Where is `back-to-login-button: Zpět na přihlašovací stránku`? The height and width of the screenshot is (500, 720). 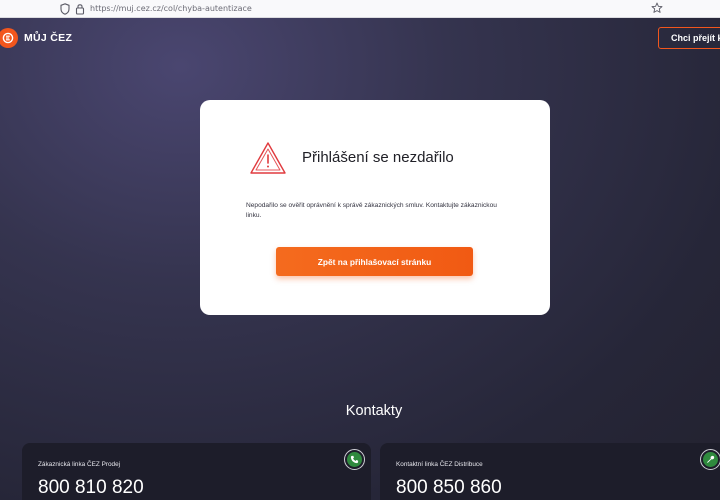 back-to-login-button: Zpět na přihlašovací stránku is located at coordinates (374, 261).